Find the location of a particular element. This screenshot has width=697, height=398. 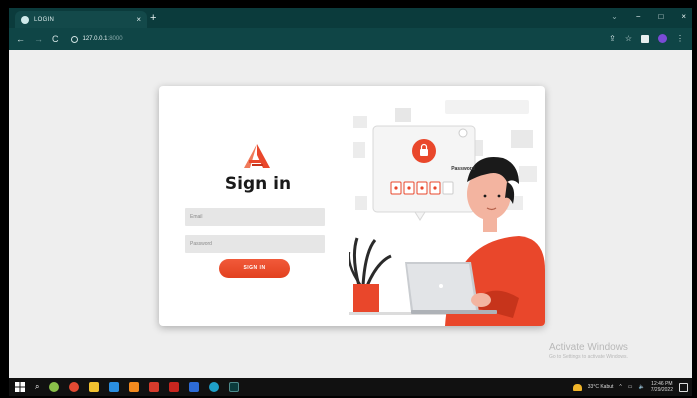

toolbar-icons: ⇪ ☆ ⋮ is located at coordinates (646, 38).